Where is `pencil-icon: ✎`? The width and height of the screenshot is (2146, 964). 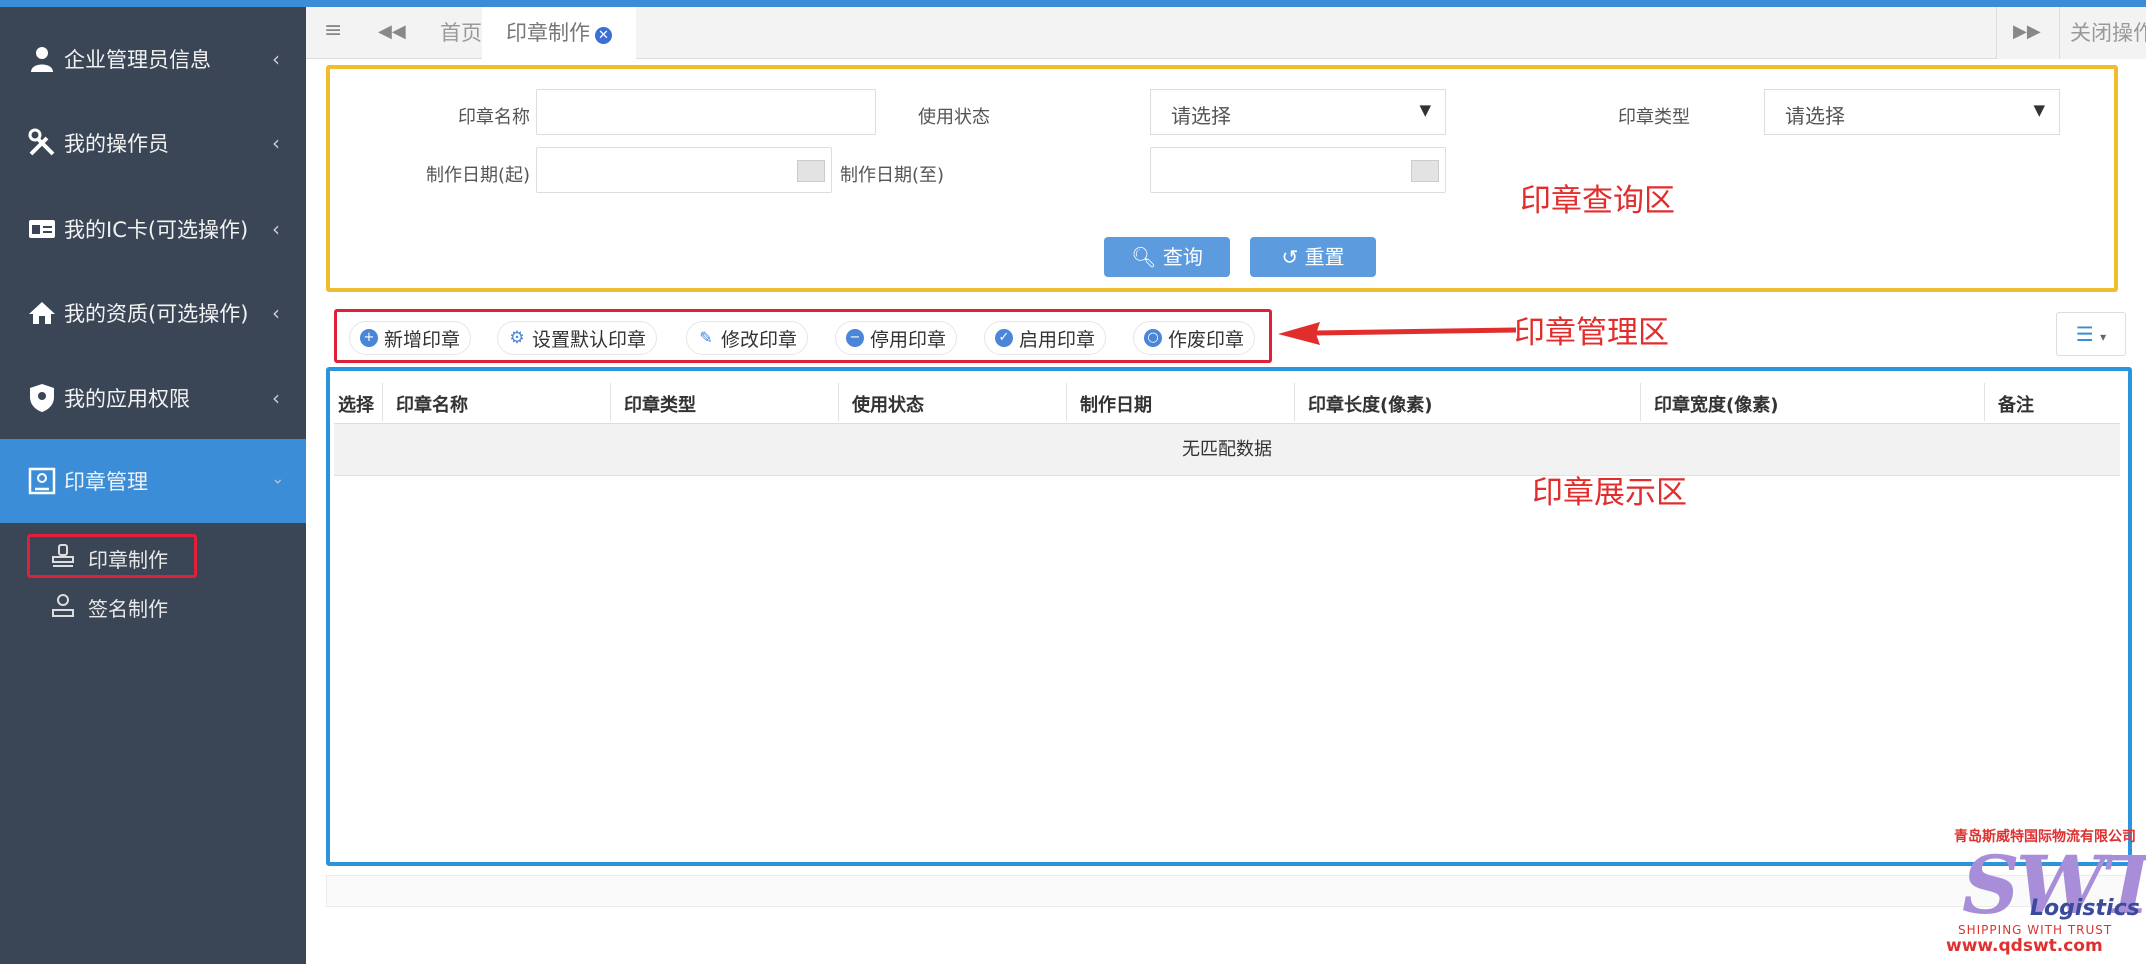 pencil-icon: ✎ is located at coordinates (706, 337).